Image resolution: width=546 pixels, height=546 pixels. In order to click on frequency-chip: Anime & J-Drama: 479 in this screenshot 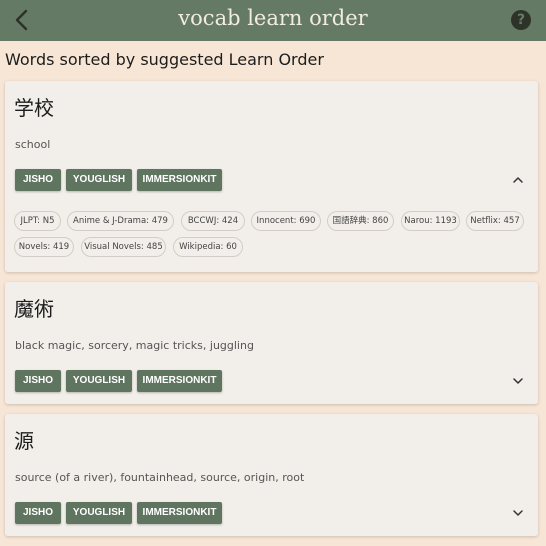, I will do `click(120, 221)`.